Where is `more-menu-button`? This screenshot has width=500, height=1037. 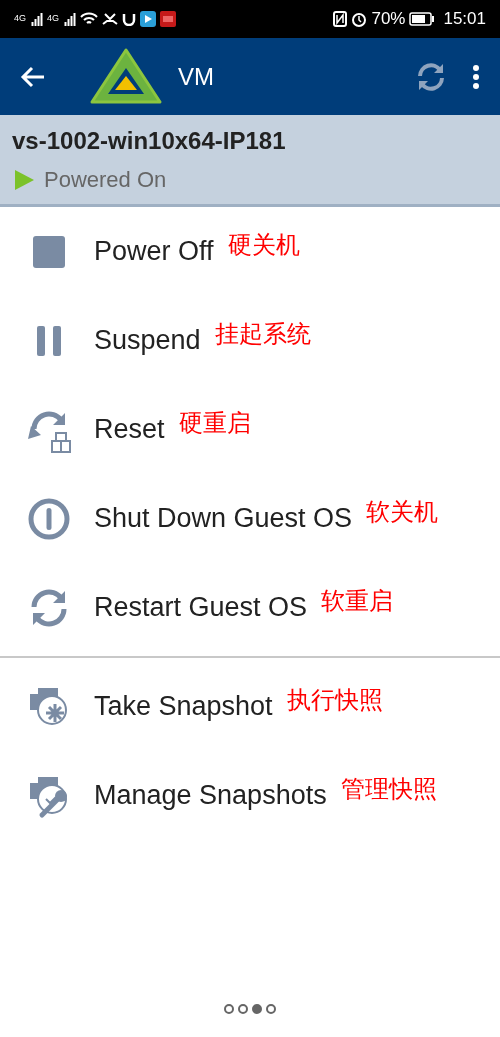 more-menu-button is located at coordinates (476, 76).